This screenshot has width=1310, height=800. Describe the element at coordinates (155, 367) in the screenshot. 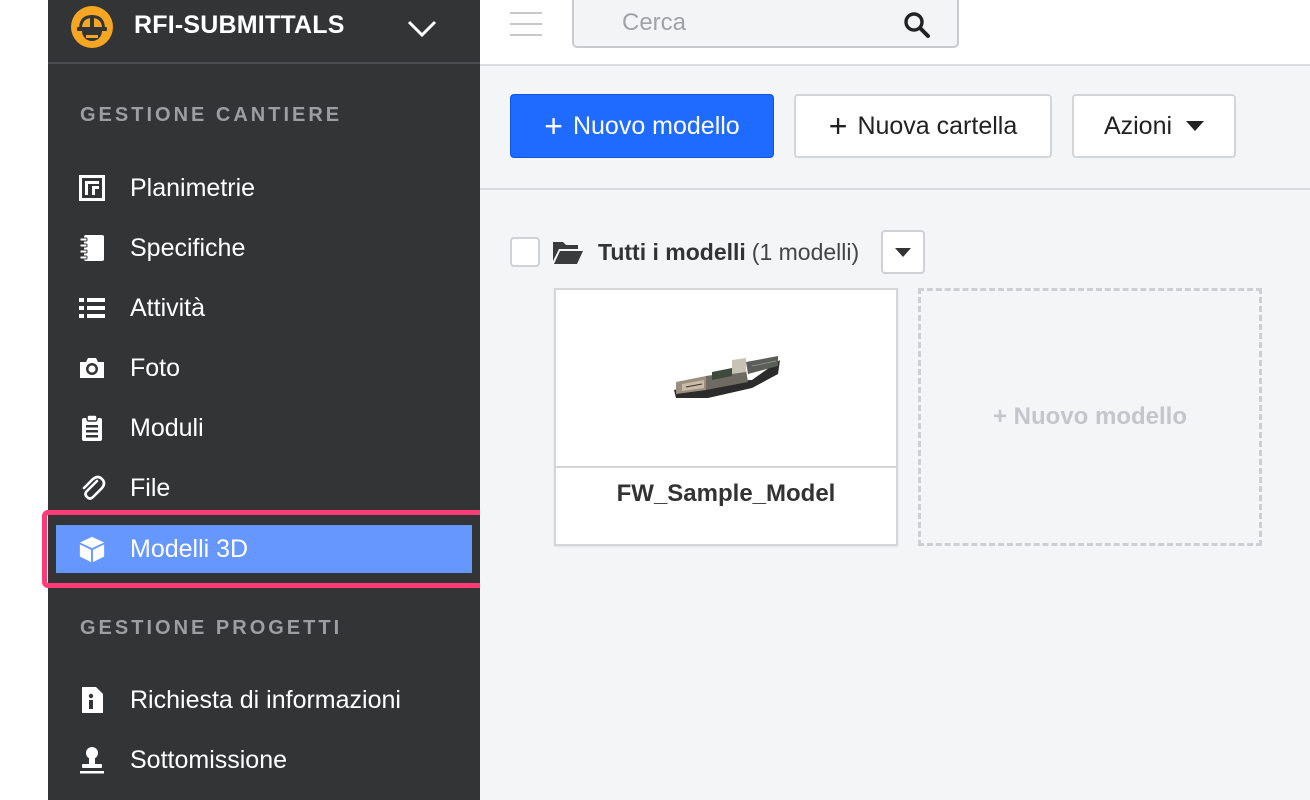

I see `sidebar-item-label: Foto` at that location.